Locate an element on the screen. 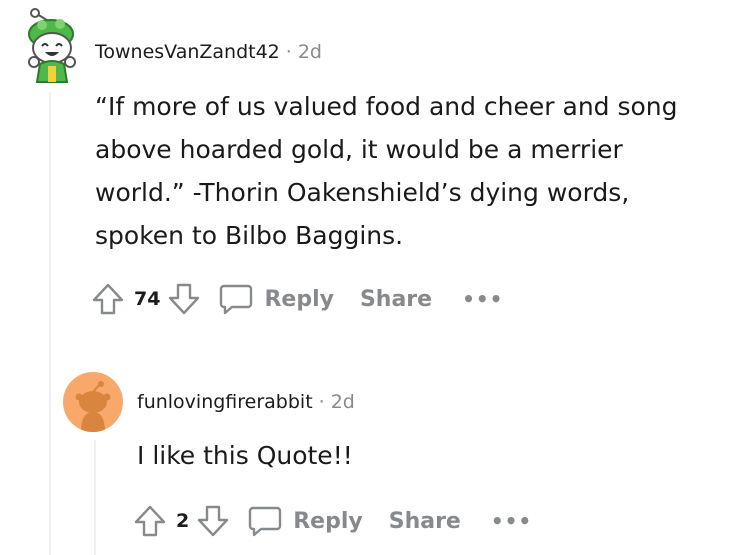 The image size is (729, 555). thread-line-main is located at coordinates (50, 323).